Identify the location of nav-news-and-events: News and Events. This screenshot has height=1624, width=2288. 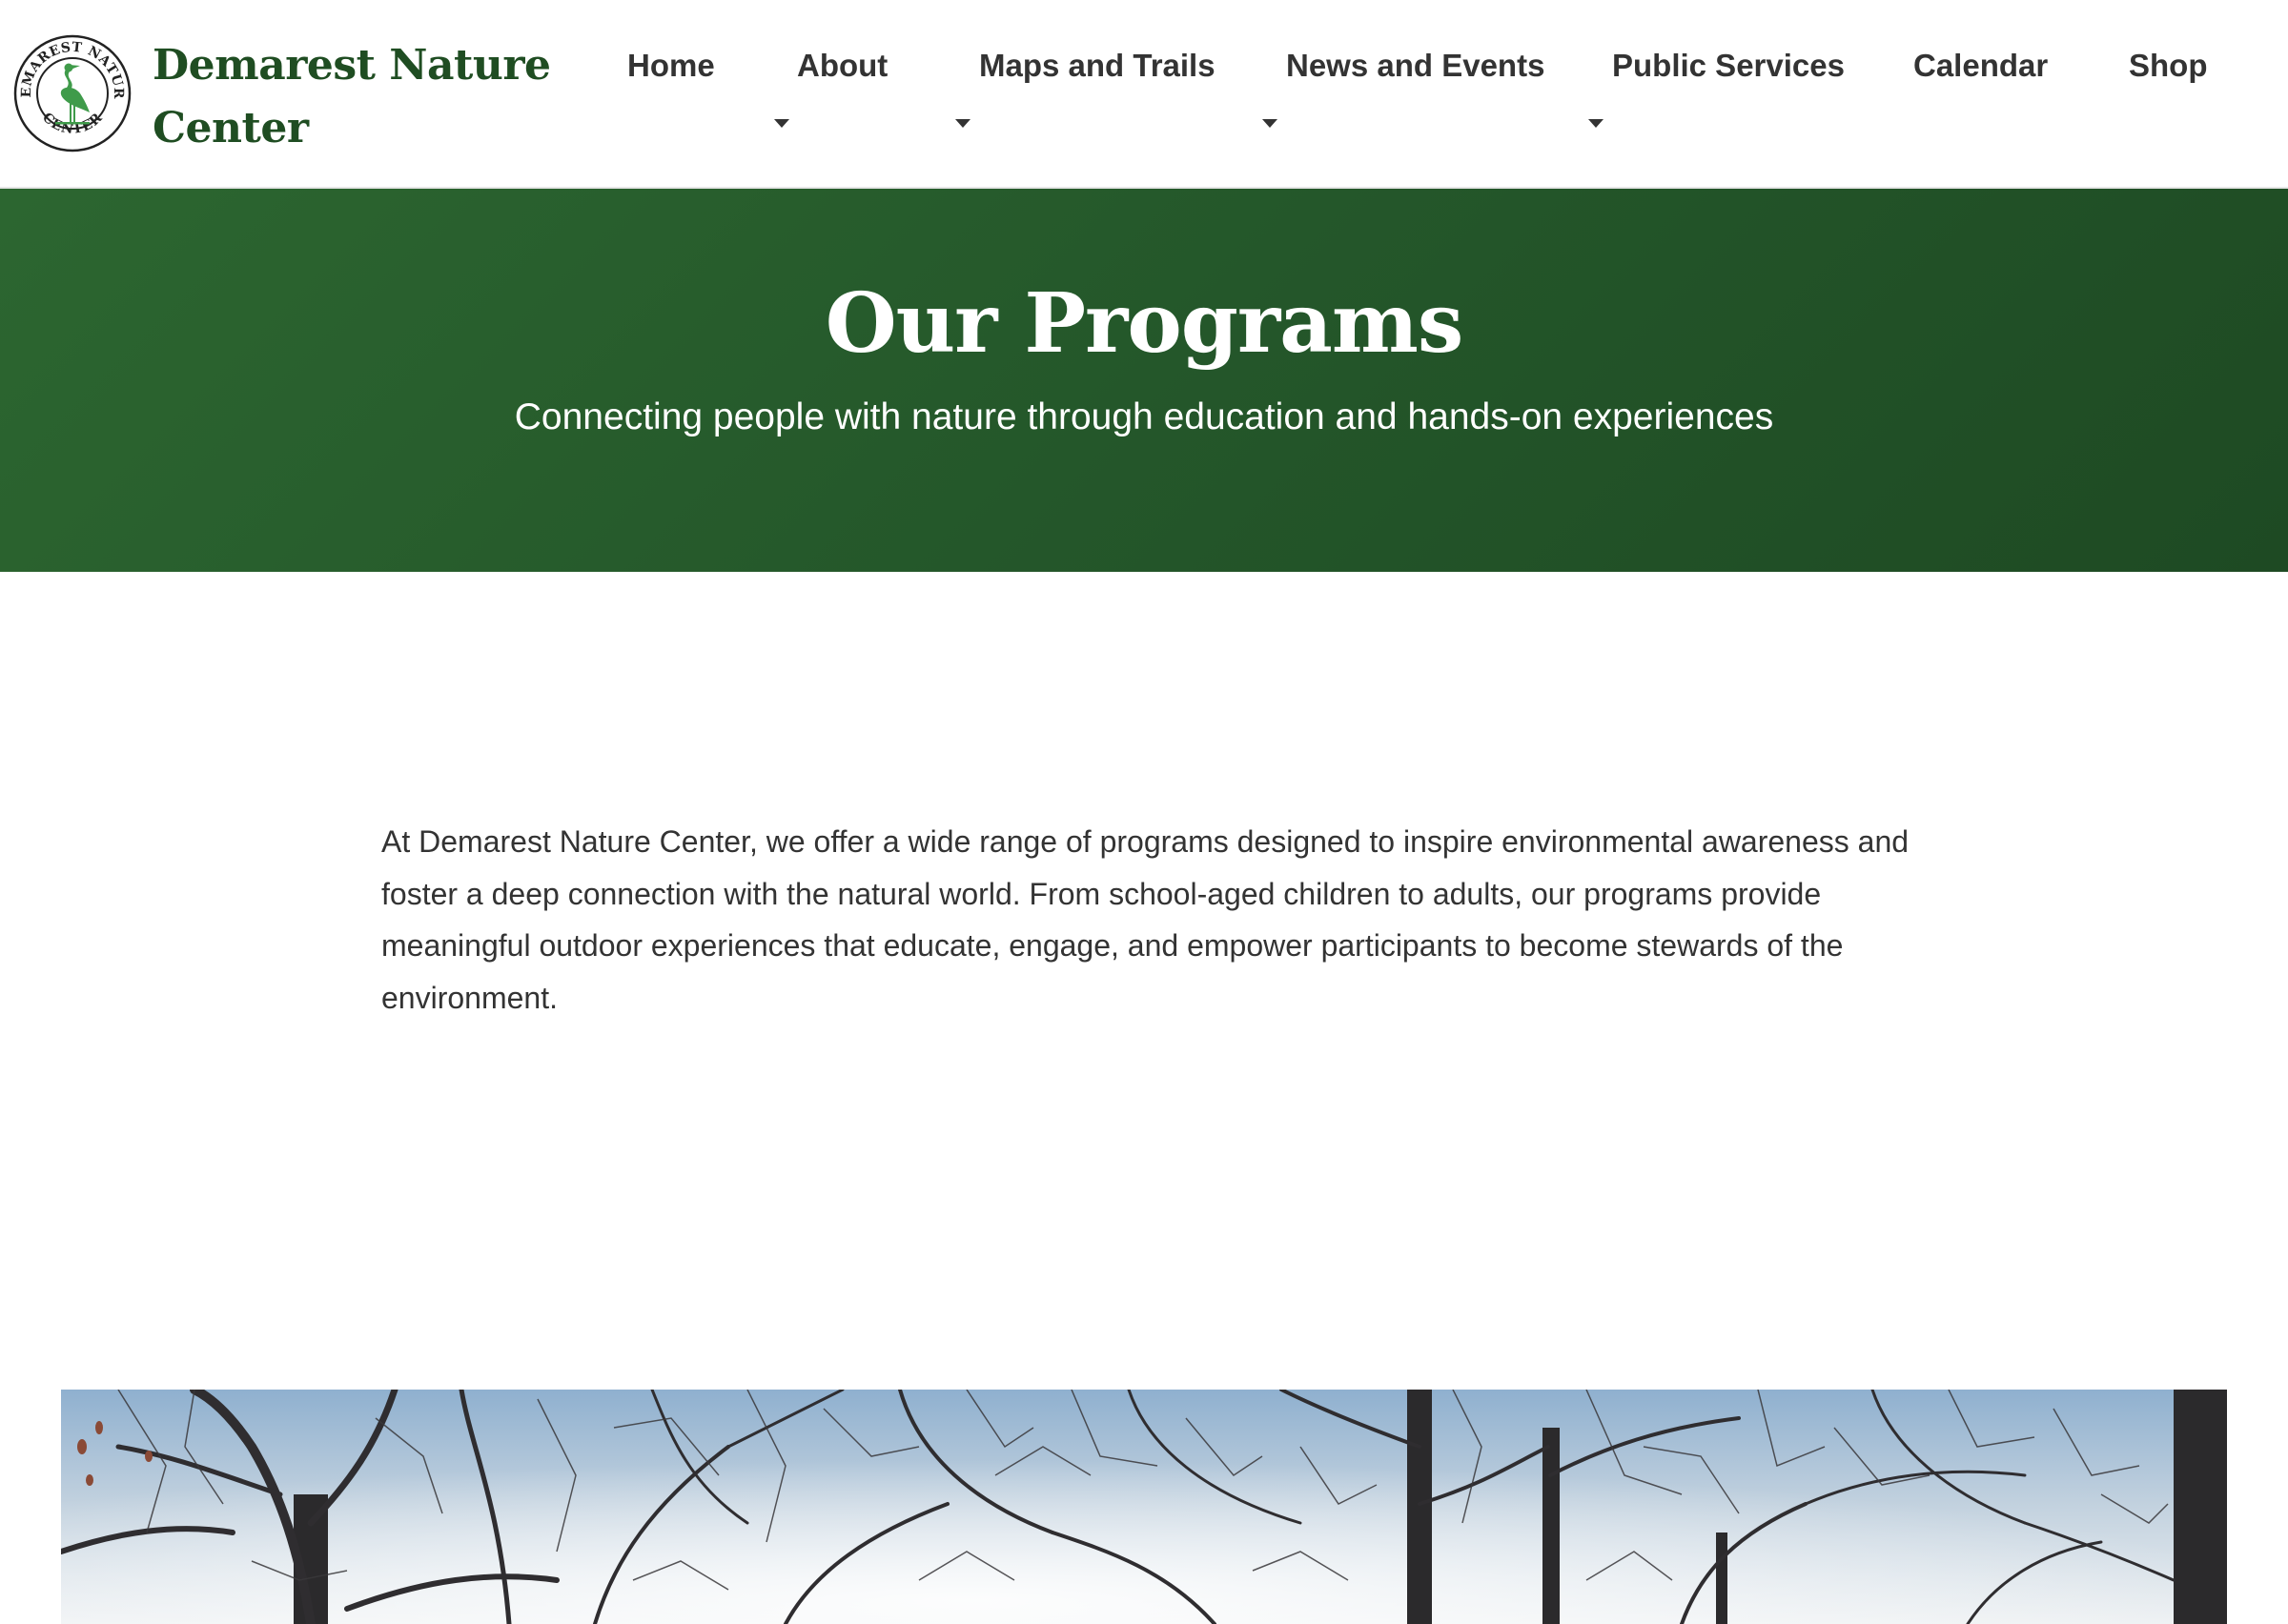
(1415, 66).